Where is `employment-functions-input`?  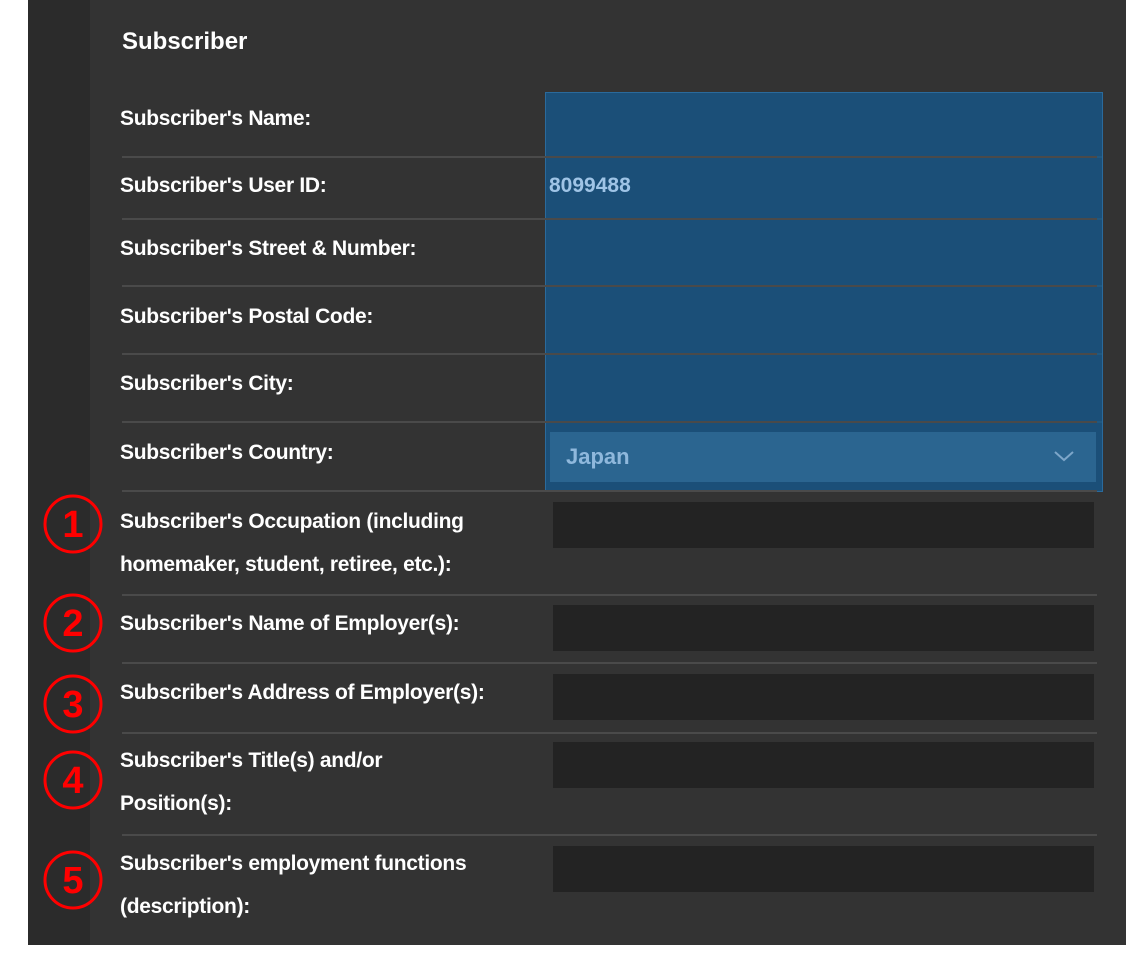
employment-functions-input is located at coordinates (823, 869).